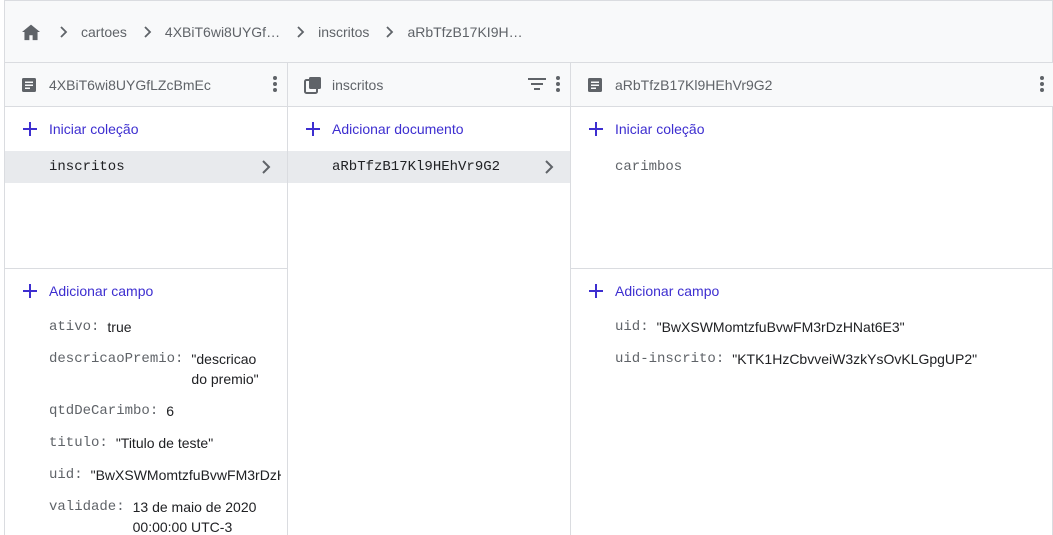 This screenshot has height=535, width=1053. What do you see at coordinates (104, 32) in the screenshot?
I see `breadcrumb-item-cartoes: cartoes` at bounding box center [104, 32].